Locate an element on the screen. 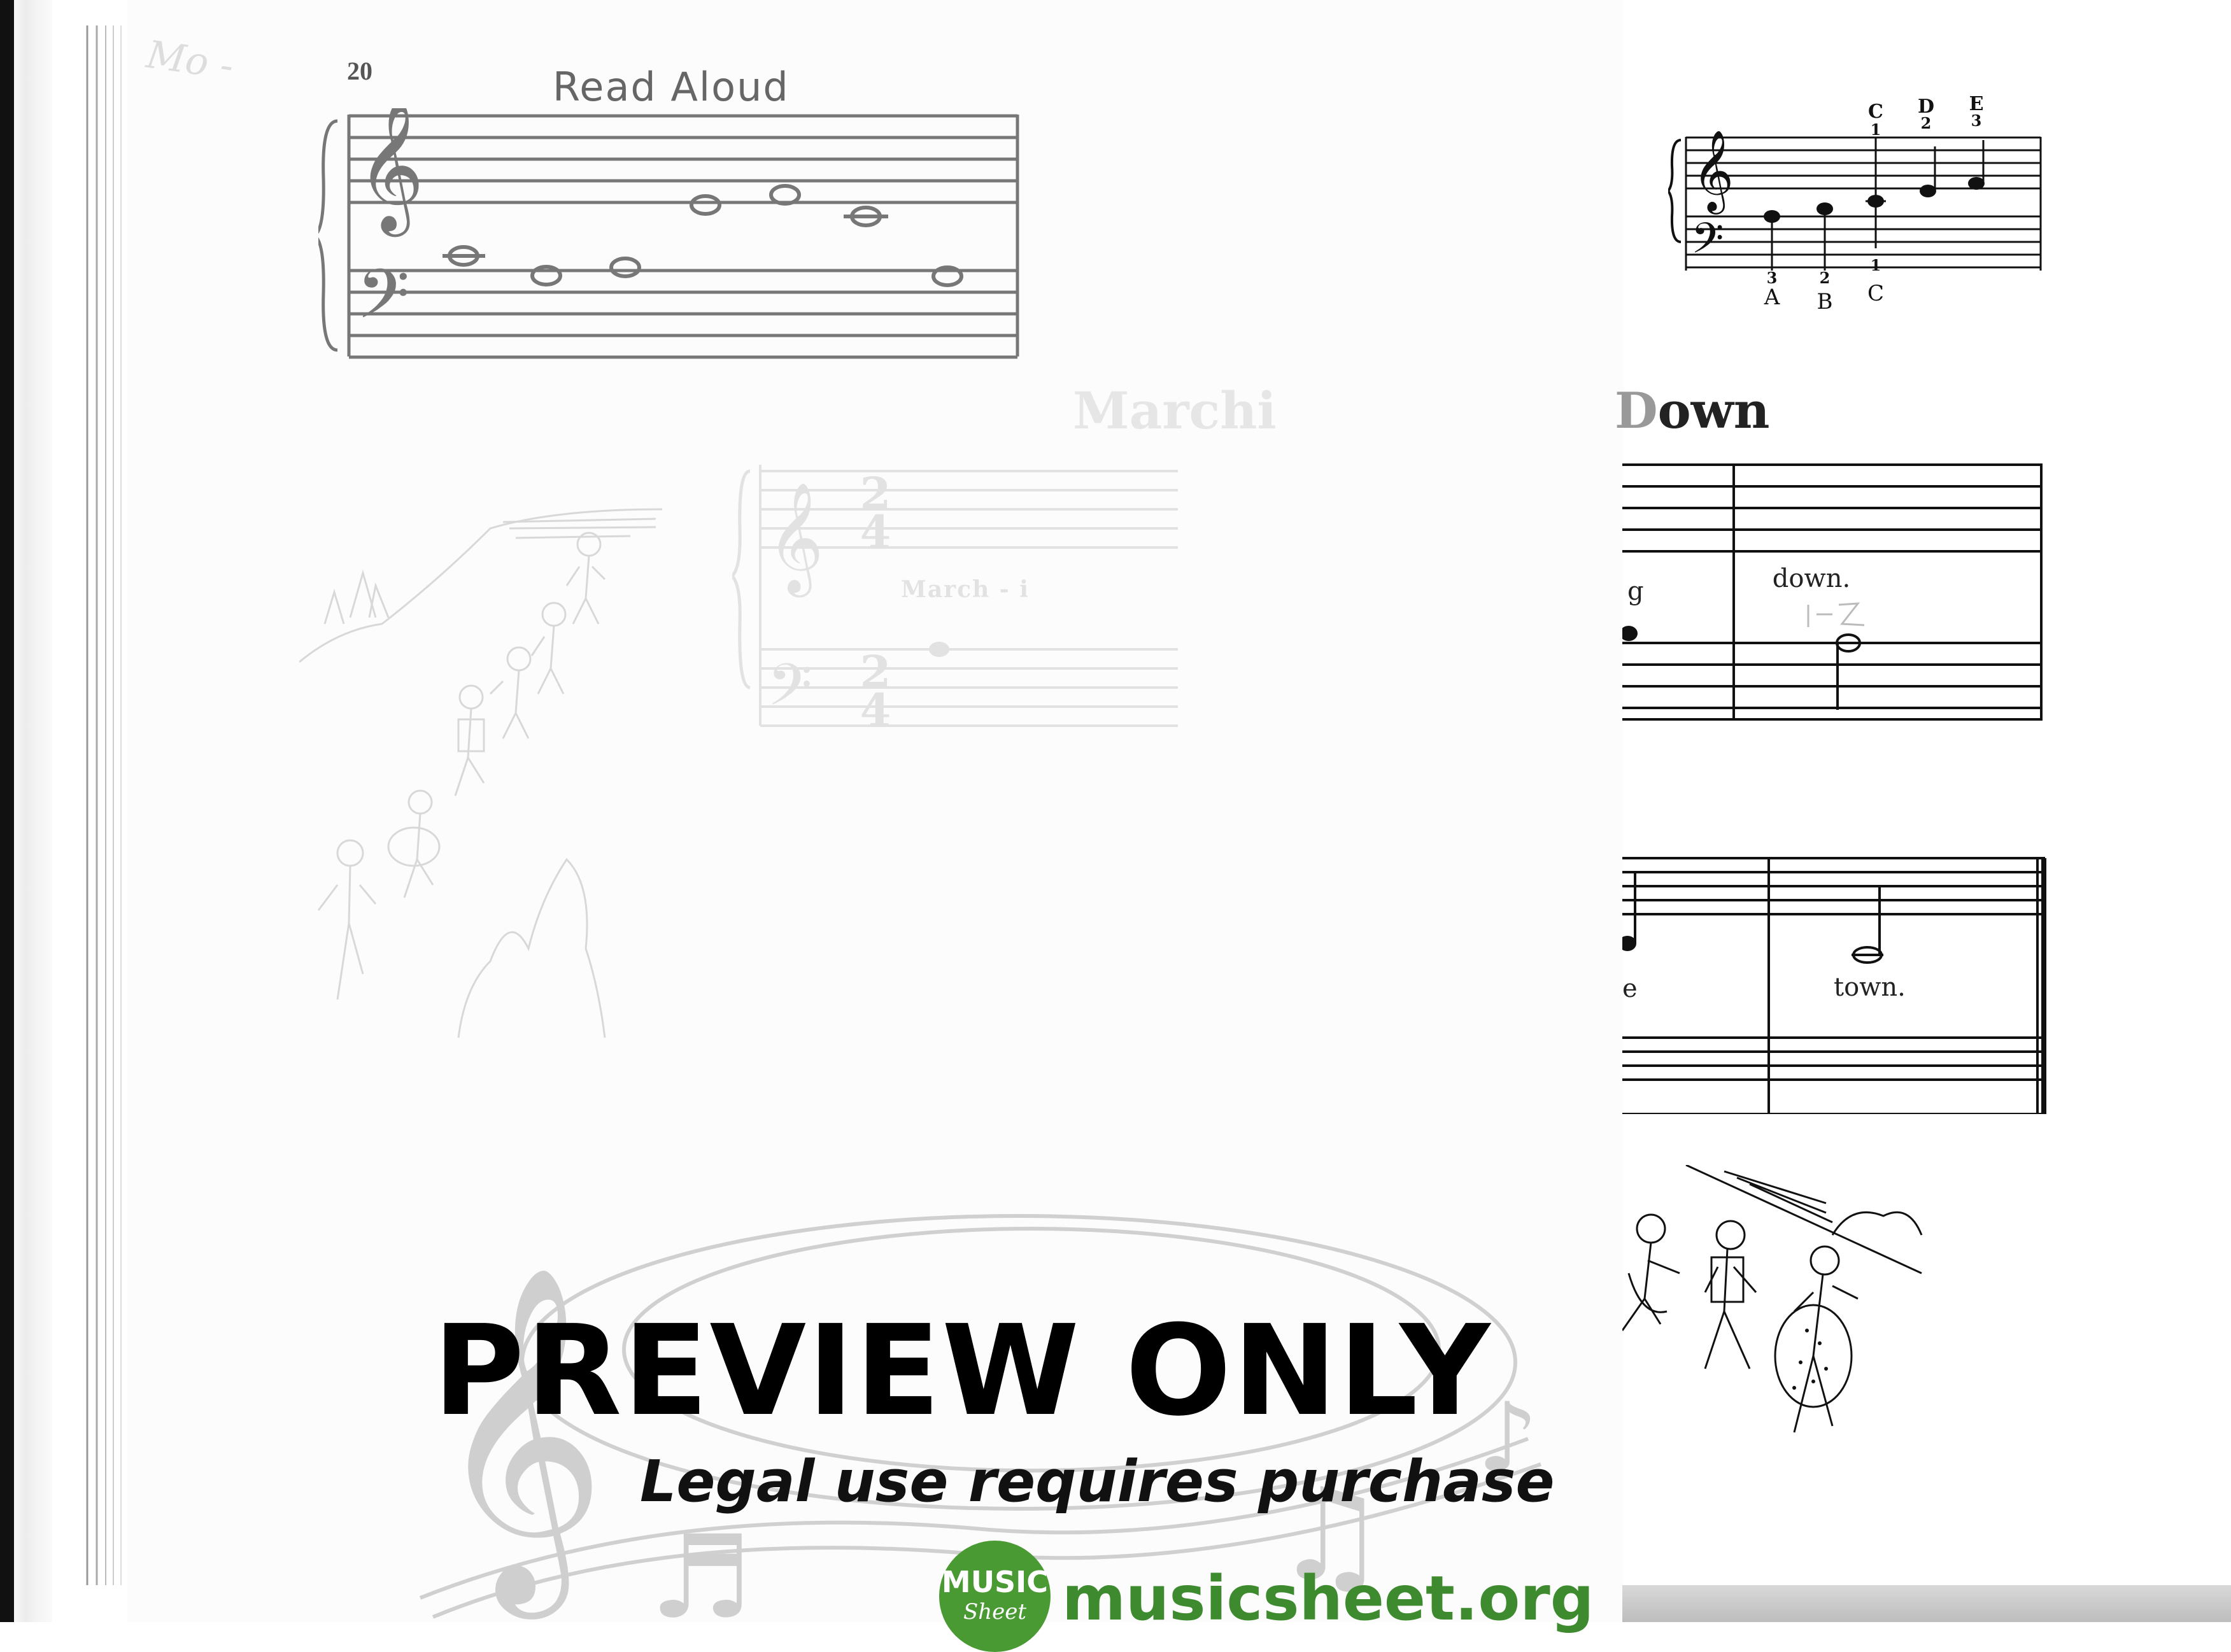 Image resolution: width=2231 pixels, height=1652 pixels. page-edge-strip is located at coordinates (33, 811).